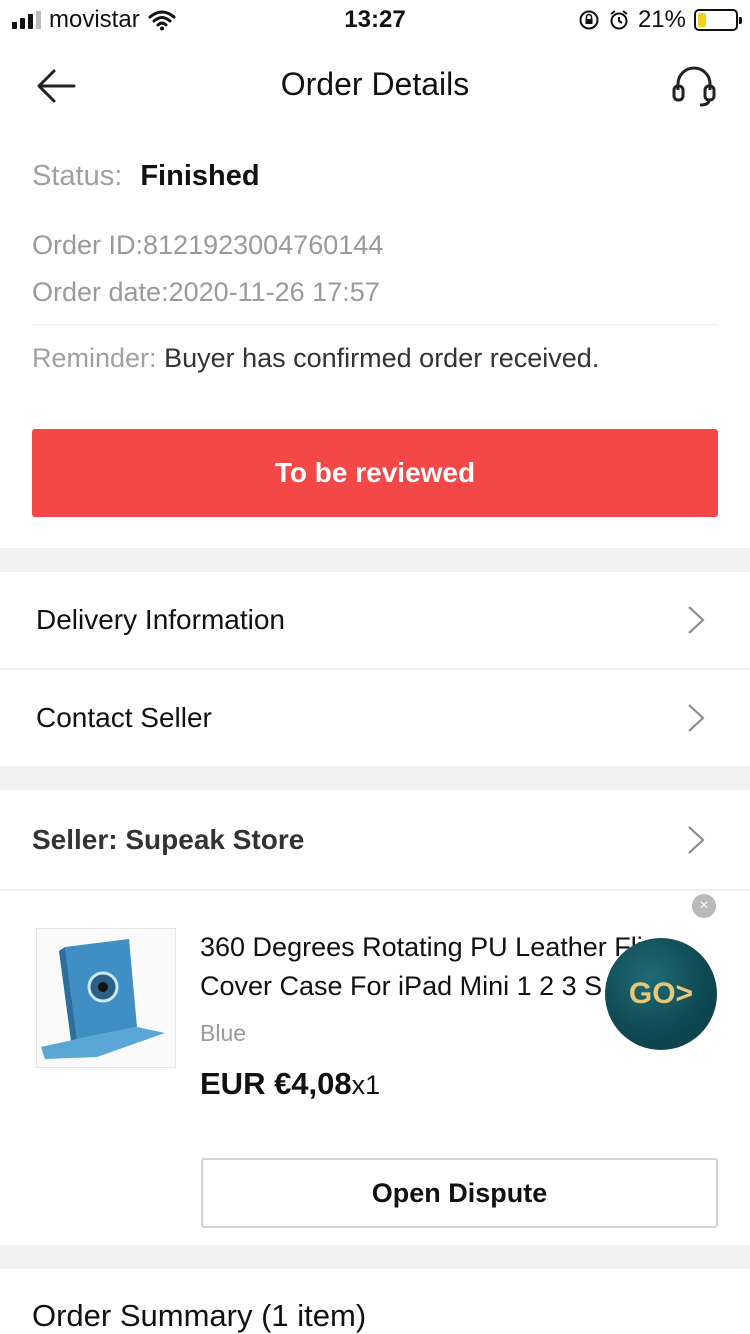  What do you see at coordinates (208, 245) in the screenshot?
I see `order-id: Order ID:8121923004760144` at bounding box center [208, 245].